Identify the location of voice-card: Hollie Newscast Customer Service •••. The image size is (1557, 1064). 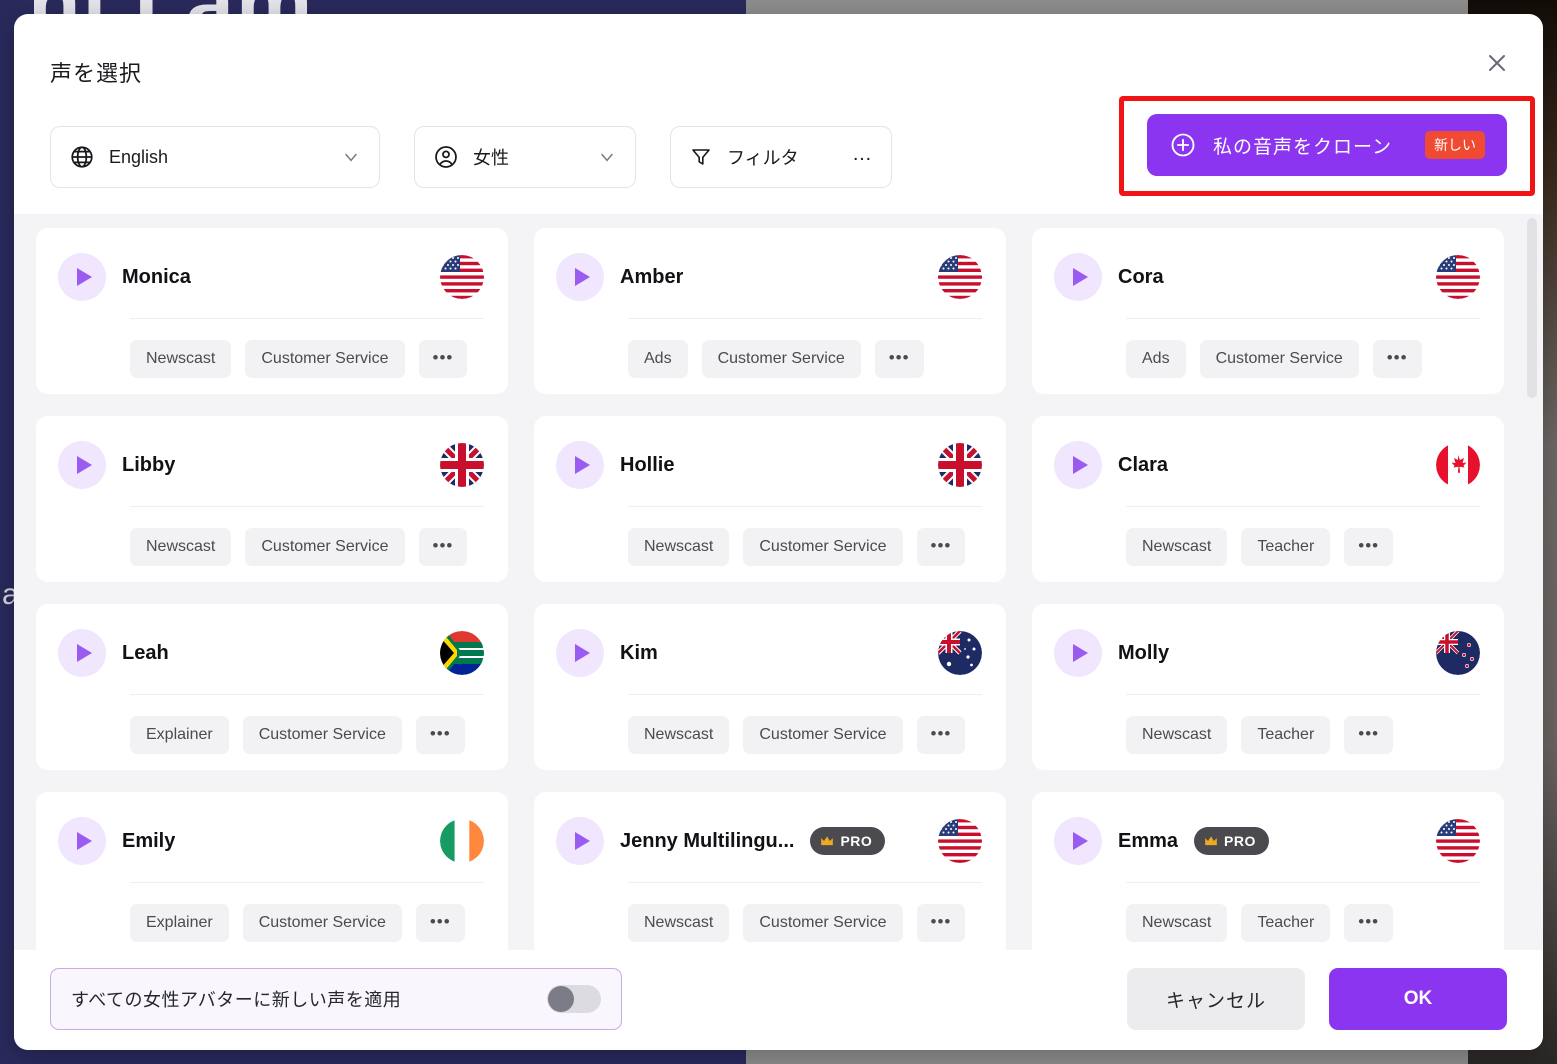
(770, 499).